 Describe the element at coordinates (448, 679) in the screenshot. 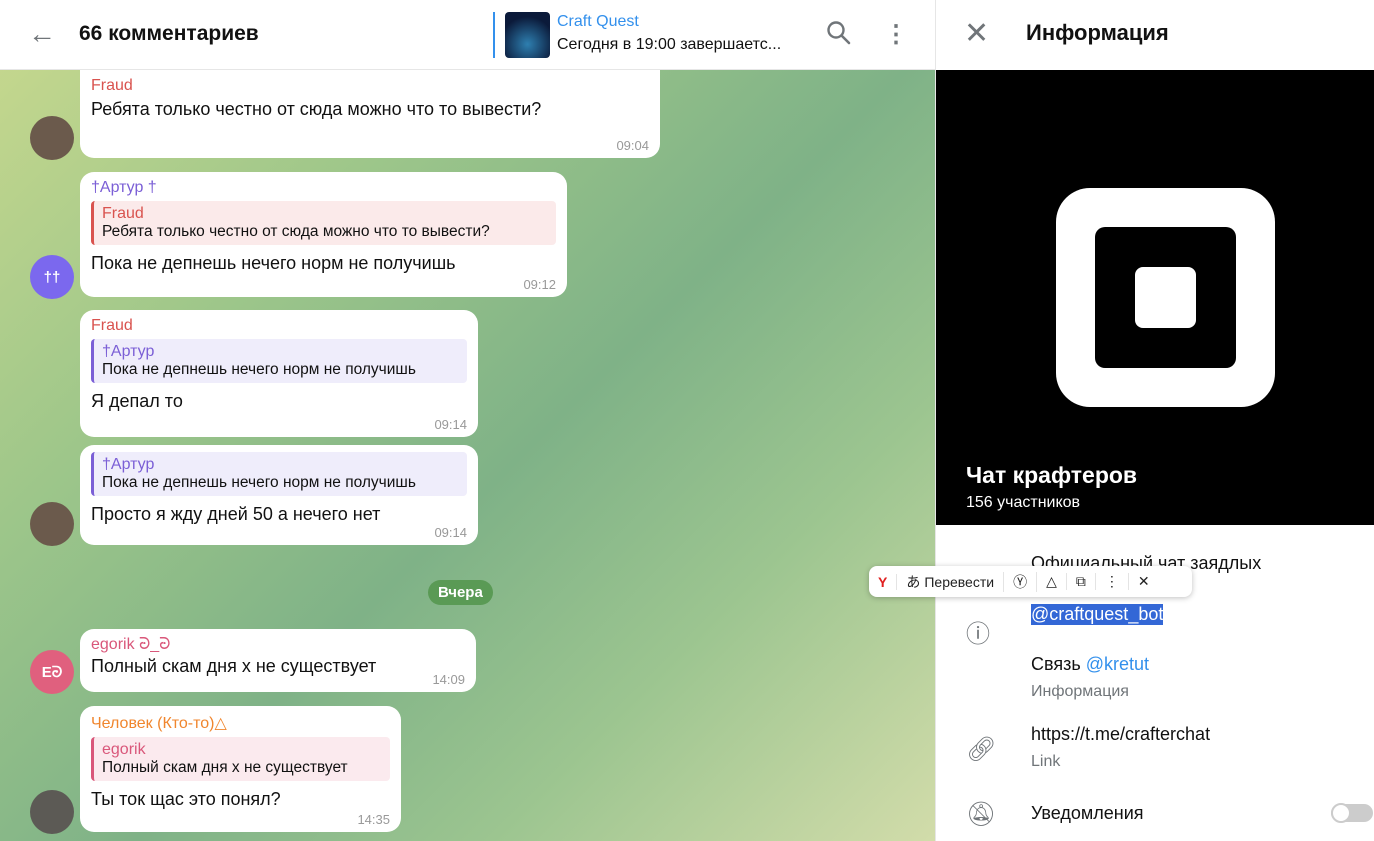

I see `message-time: 14:09` at that location.